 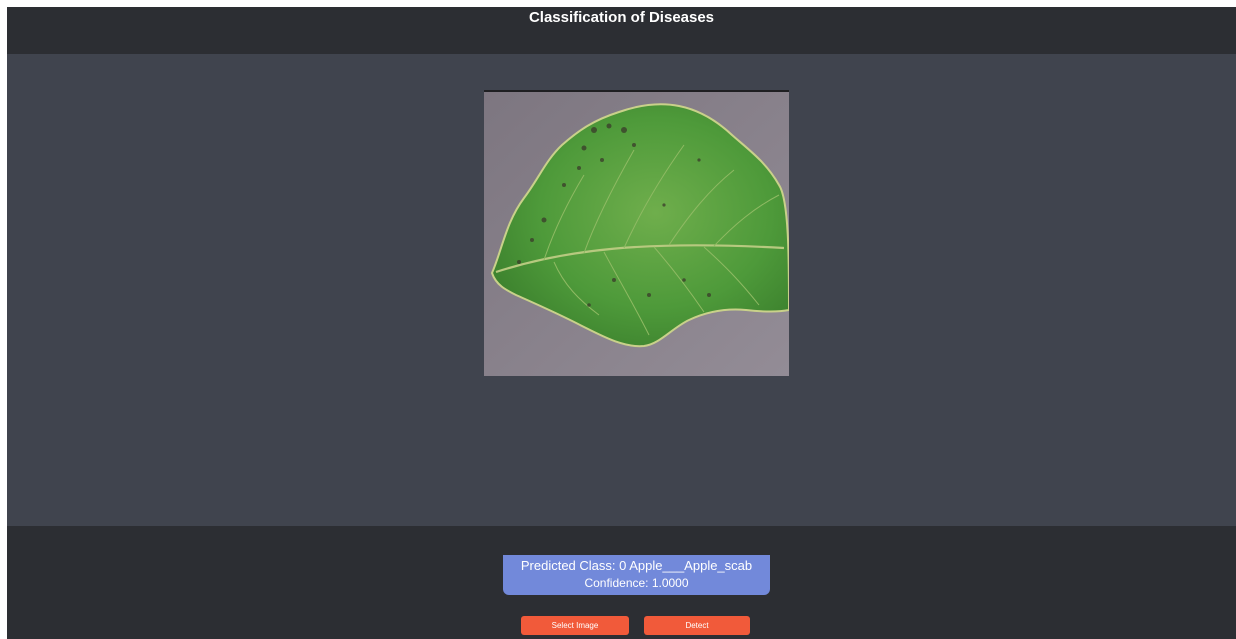 I want to click on leaf-image, so click(x=636, y=233).